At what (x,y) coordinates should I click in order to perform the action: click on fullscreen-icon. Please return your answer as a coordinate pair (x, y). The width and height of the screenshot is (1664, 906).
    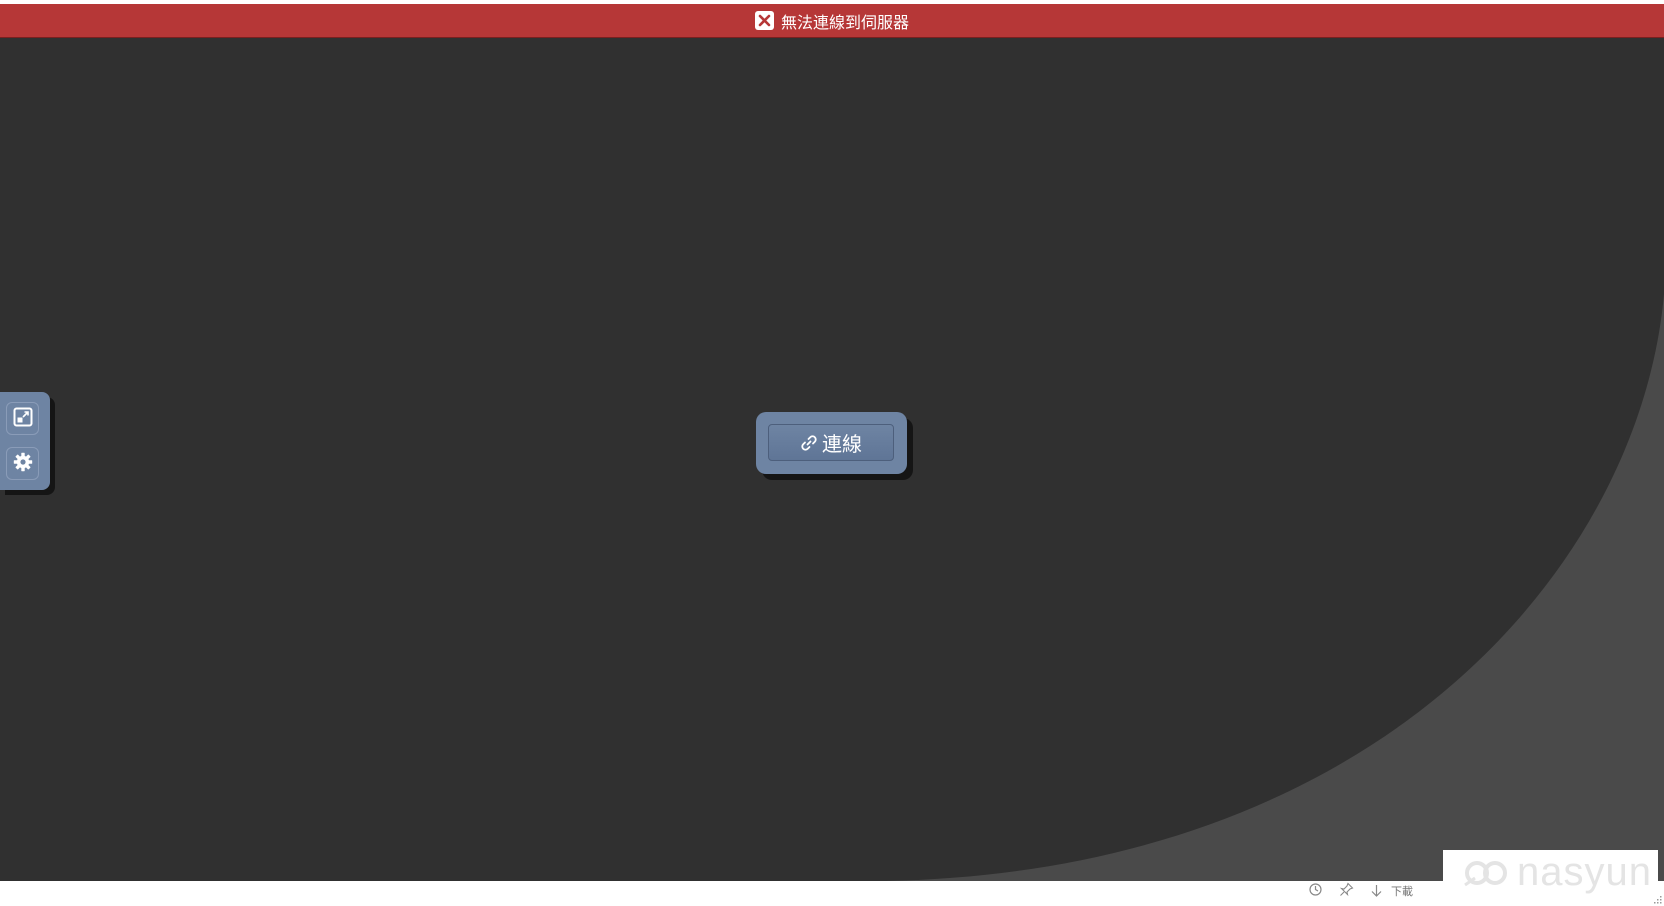
    Looking at the image, I should click on (23, 419).